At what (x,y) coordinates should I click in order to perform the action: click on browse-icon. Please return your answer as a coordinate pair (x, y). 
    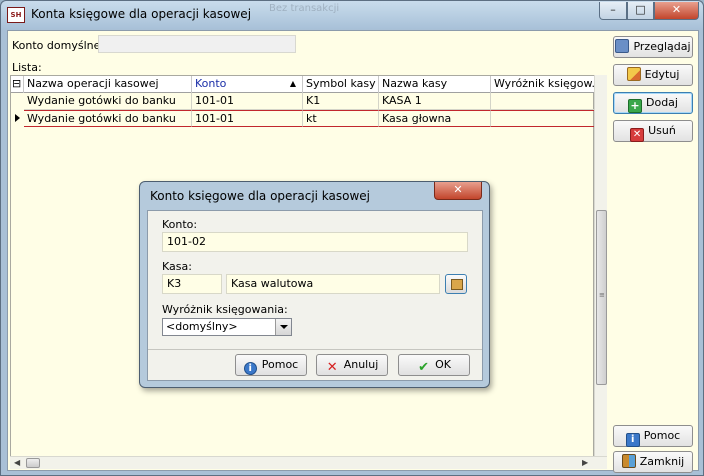
    Looking at the image, I should click on (622, 46).